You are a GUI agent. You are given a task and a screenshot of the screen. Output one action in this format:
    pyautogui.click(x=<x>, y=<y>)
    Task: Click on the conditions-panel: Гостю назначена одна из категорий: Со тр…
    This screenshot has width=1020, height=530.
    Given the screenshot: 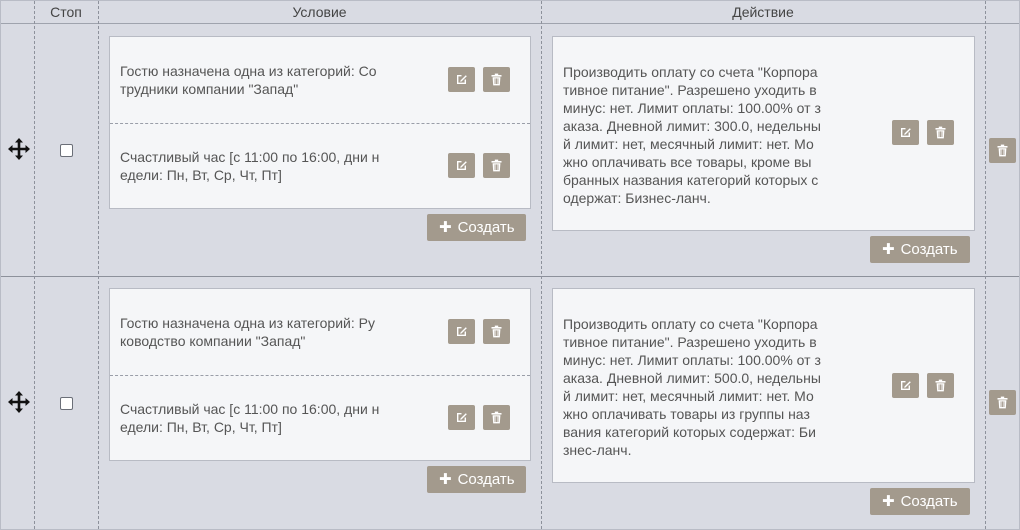 What is the action you would take?
    pyautogui.click(x=320, y=122)
    